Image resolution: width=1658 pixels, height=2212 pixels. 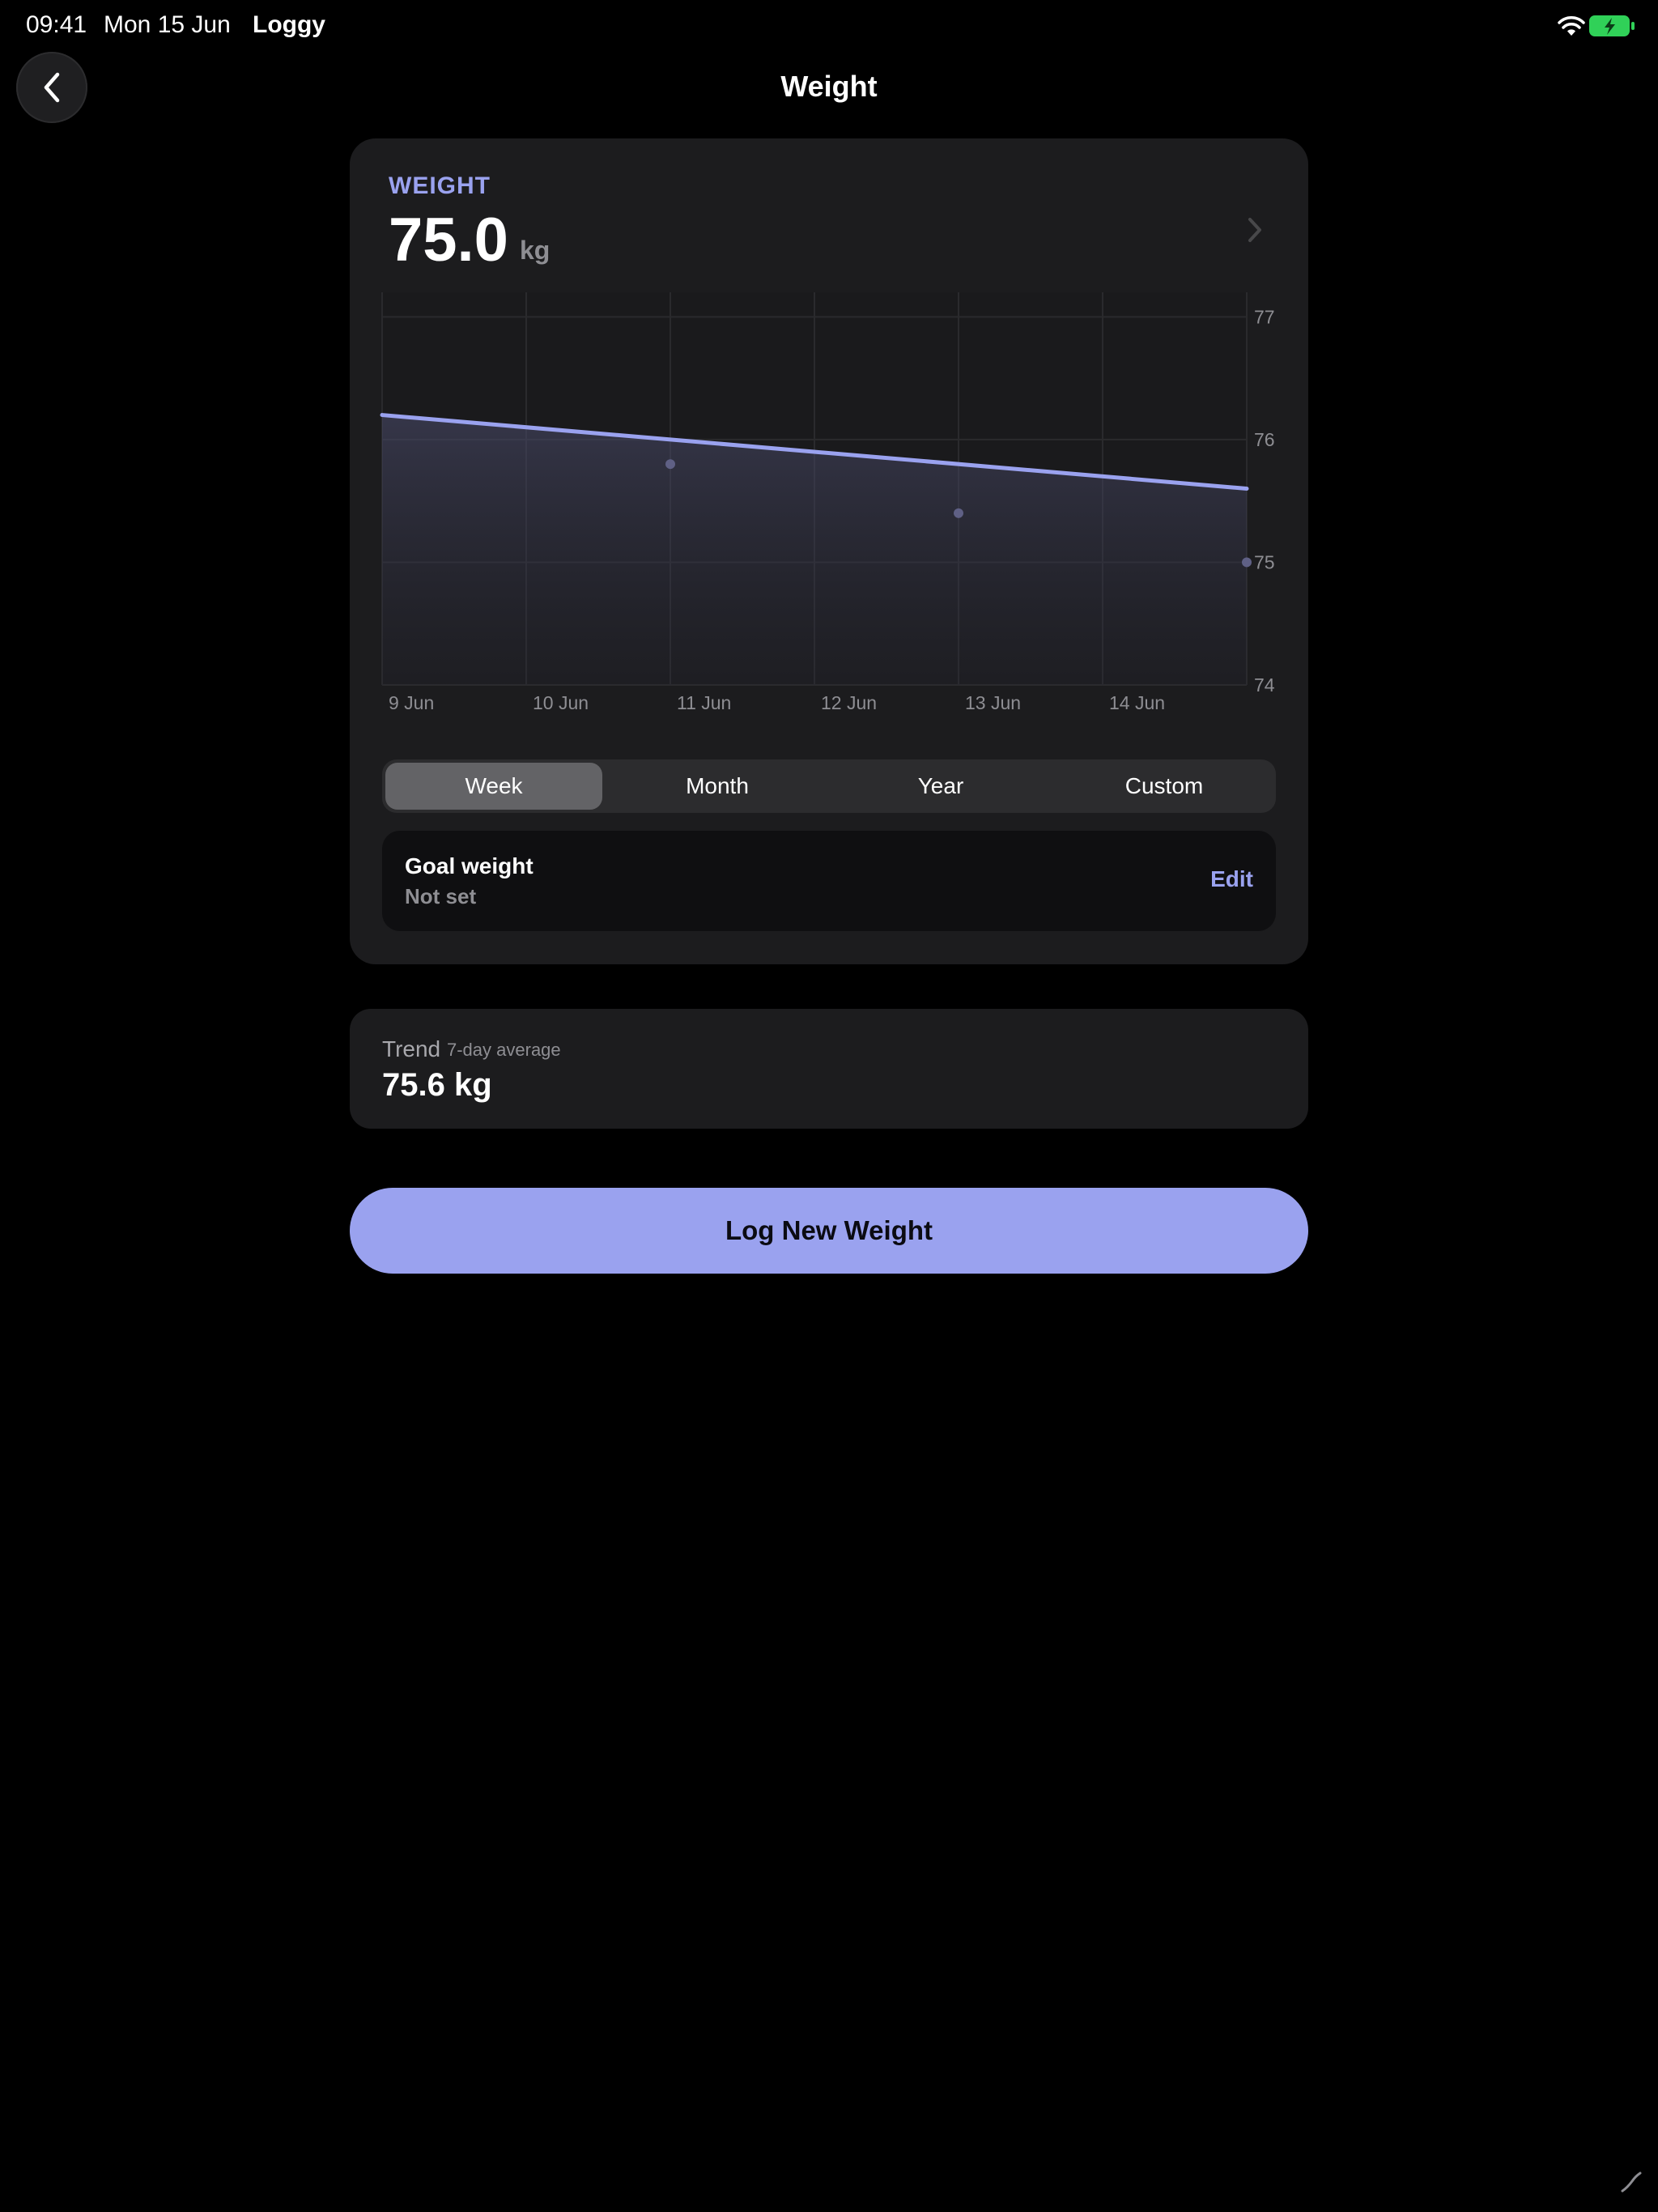 What do you see at coordinates (437, 1085) in the screenshot?
I see `trend-value: 75.6 kg` at bounding box center [437, 1085].